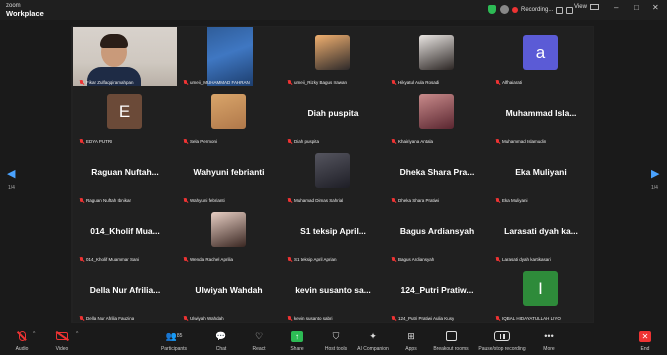 The height and width of the screenshot is (355, 667). I want to click on participant-name-label: Dheka Shara Pratiwi, so click(415, 200).